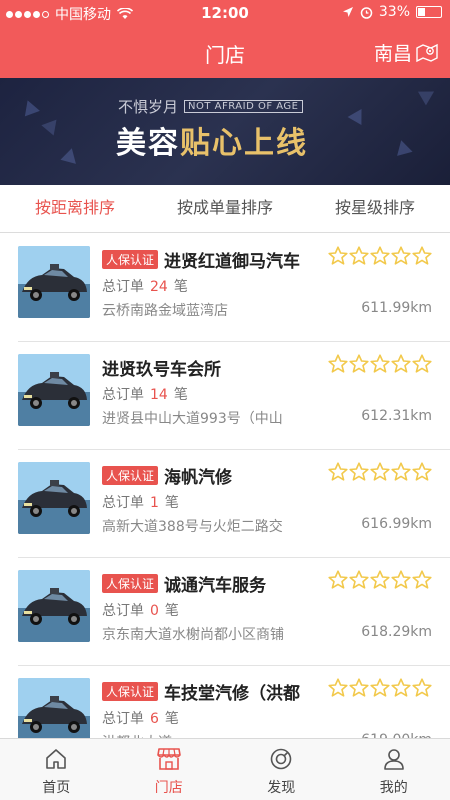  Describe the element at coordinates (375, 208) in the screenshot. I see `sort-by-rating-tab: 按星级排序` at that location.